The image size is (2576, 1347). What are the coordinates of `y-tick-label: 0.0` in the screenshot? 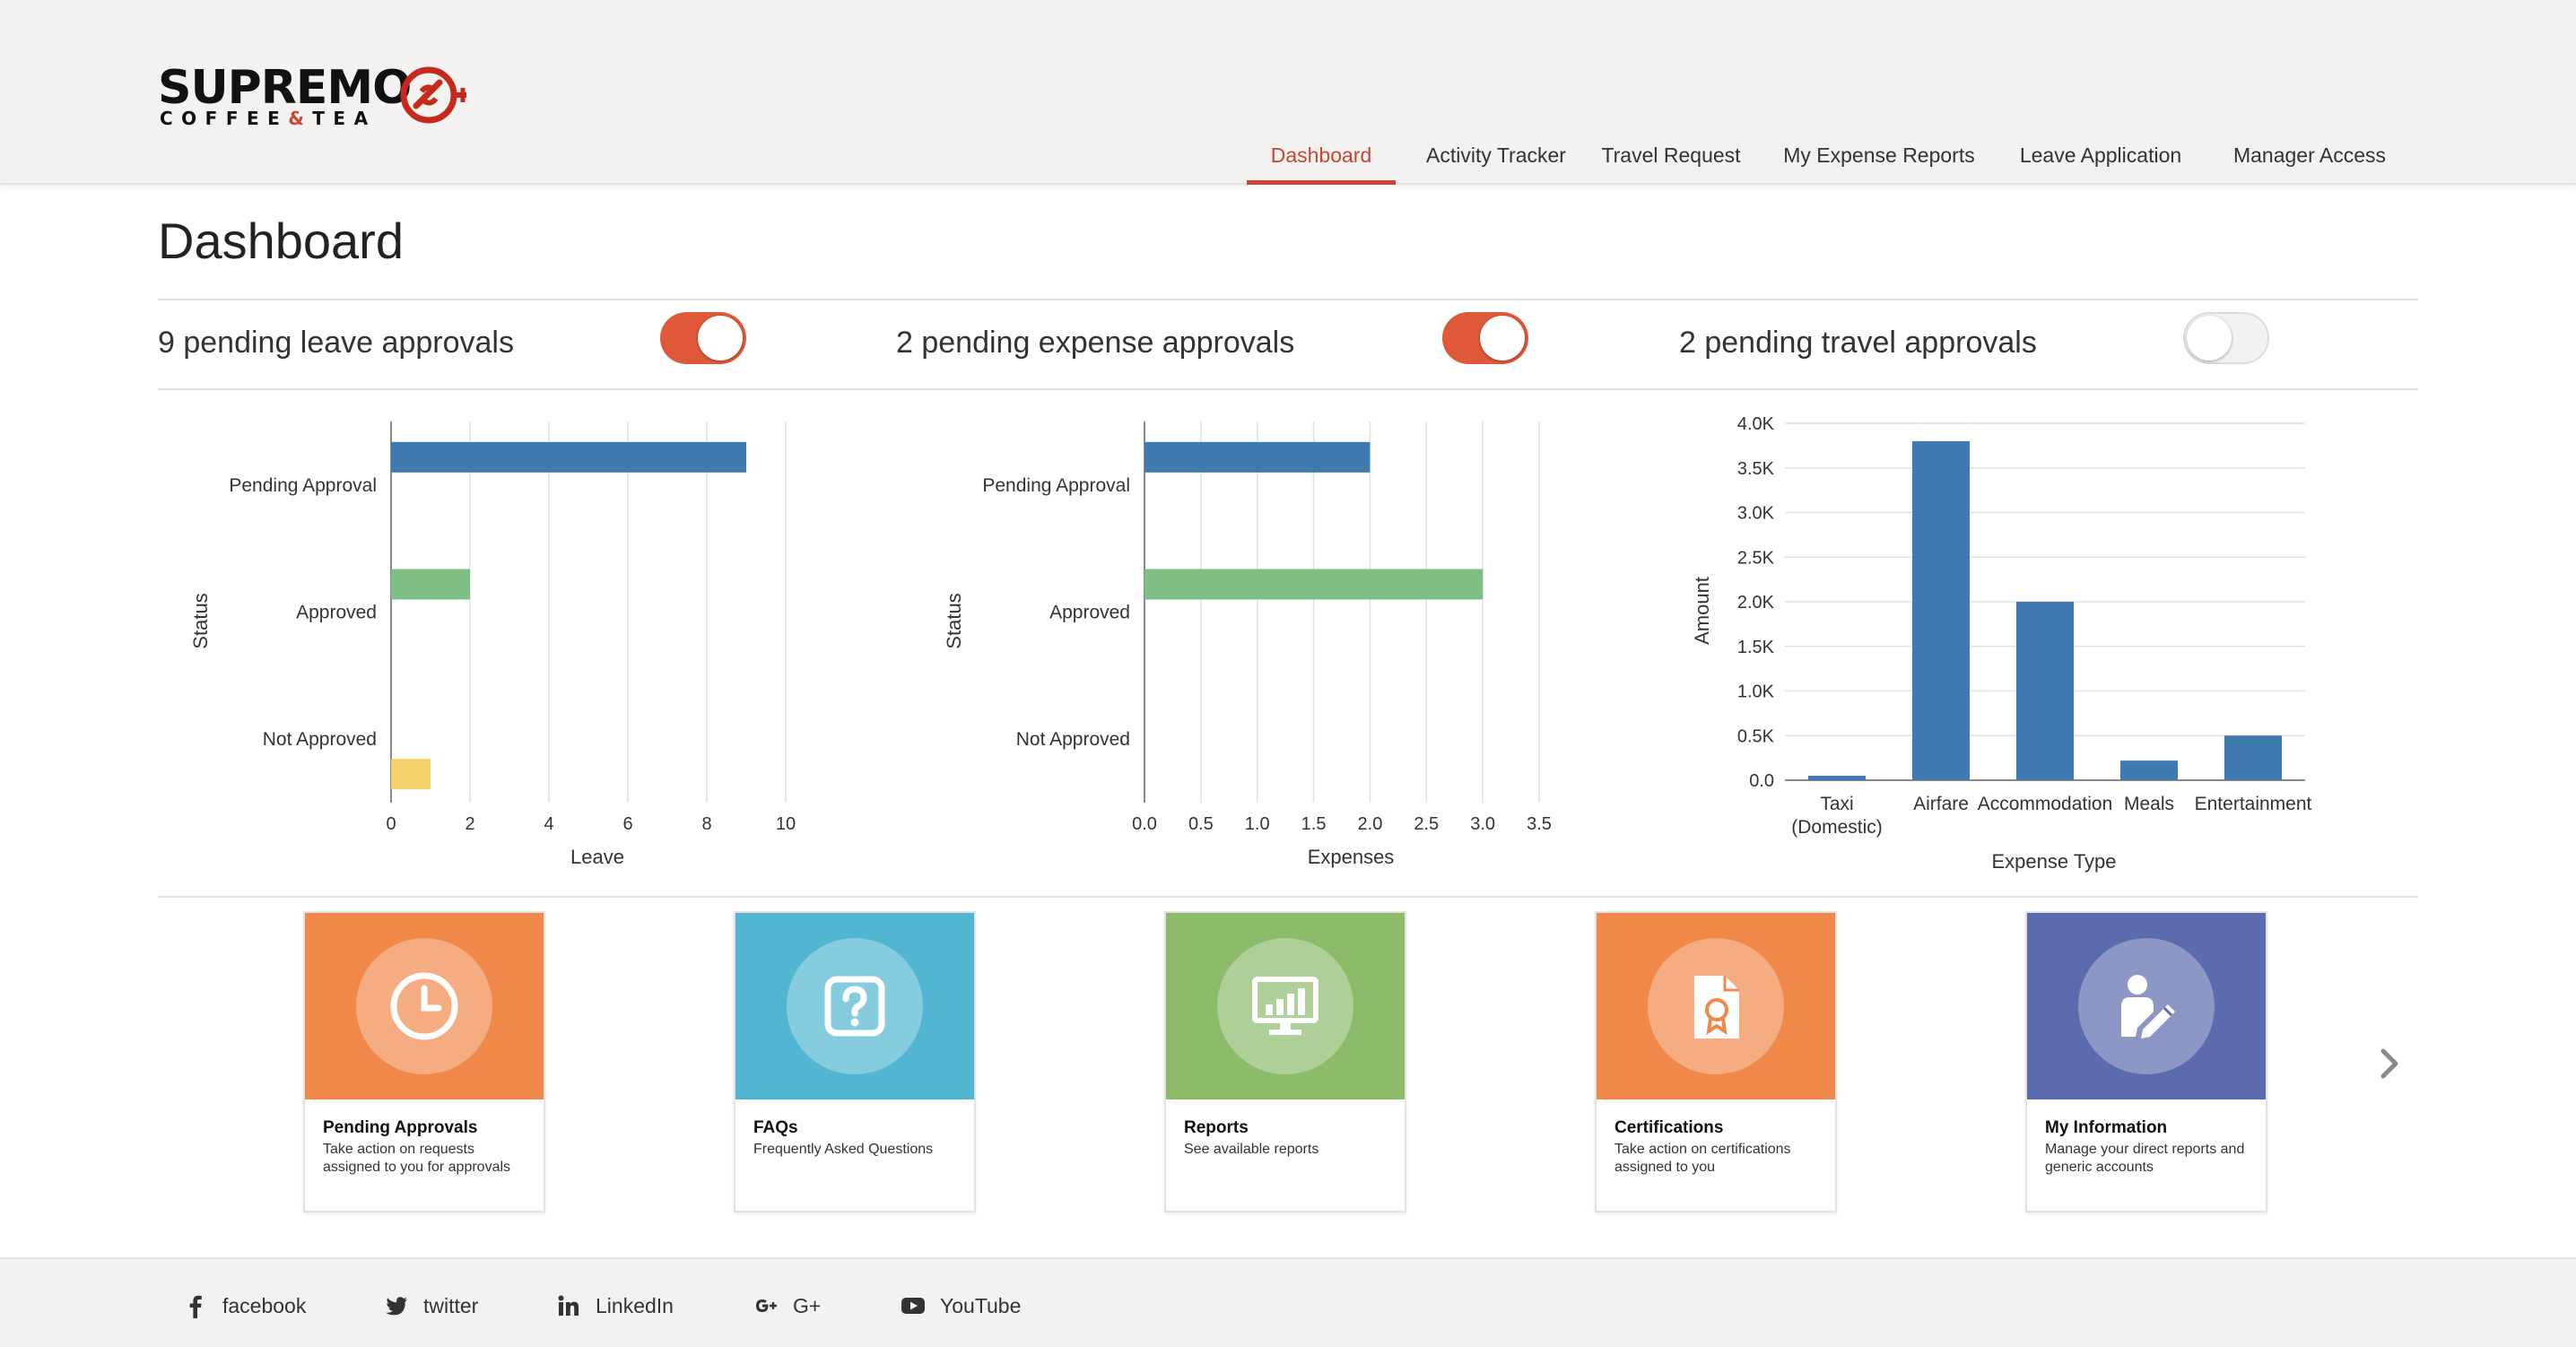 It's located at (1761, 781).